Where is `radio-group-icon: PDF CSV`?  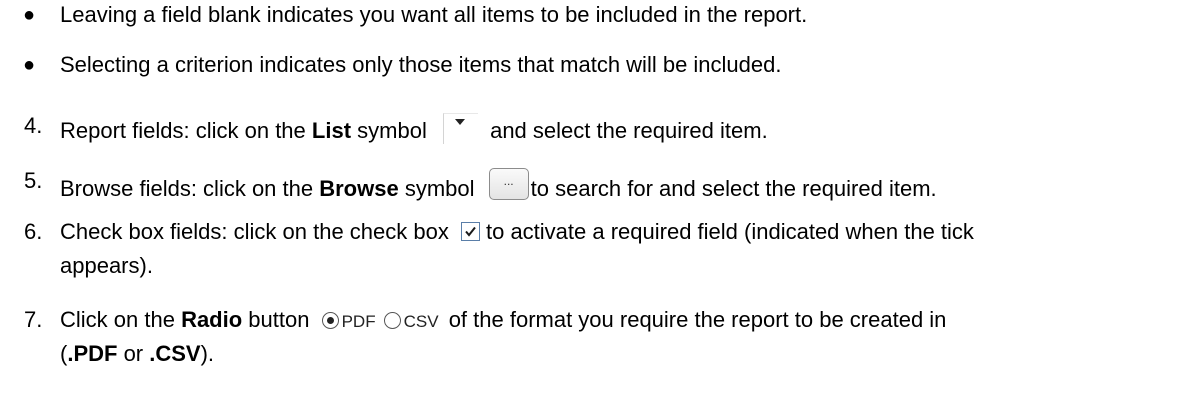
radio-group-icon: PDF CSV is located at coordinates (380, 322).